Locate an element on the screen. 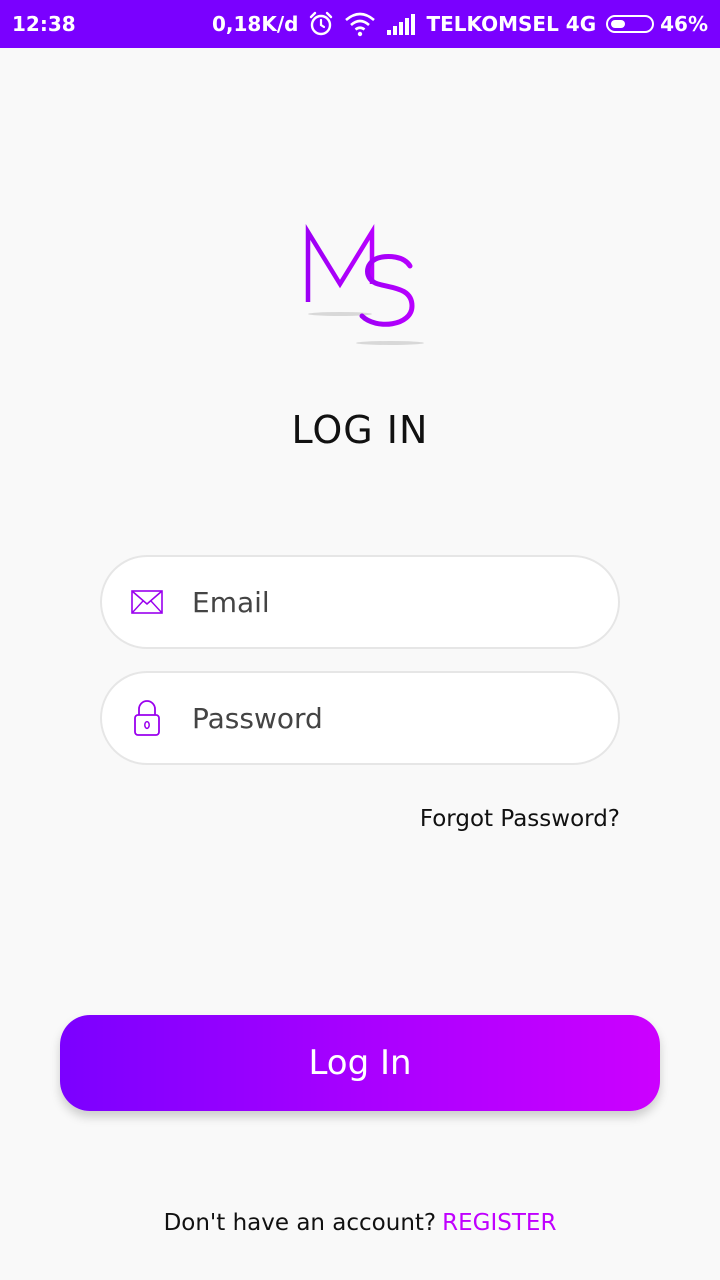  network-speed: 0,18K/d is located at coordinates (255, 24).